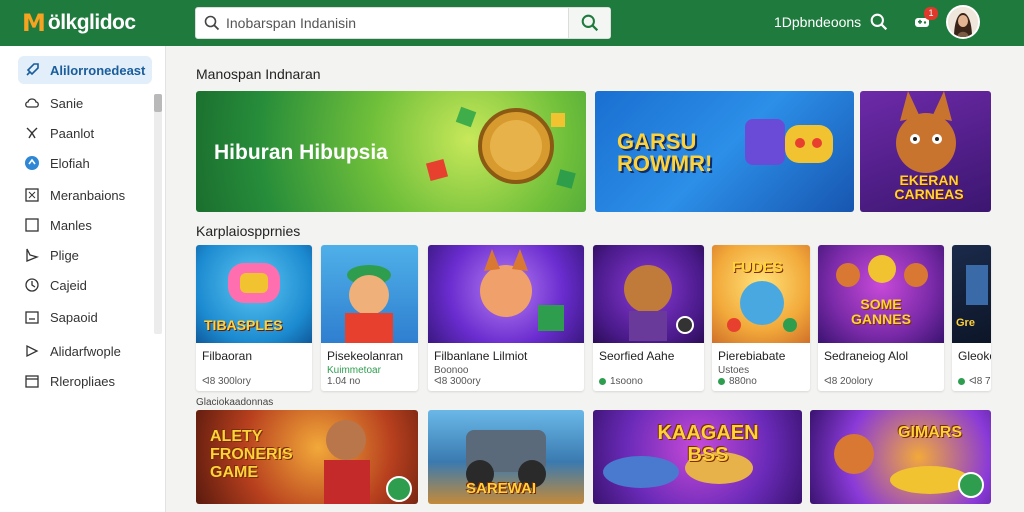  Describe the element at coordinates (32, 381) in the screenshot. I see `folder-icon` at that location.